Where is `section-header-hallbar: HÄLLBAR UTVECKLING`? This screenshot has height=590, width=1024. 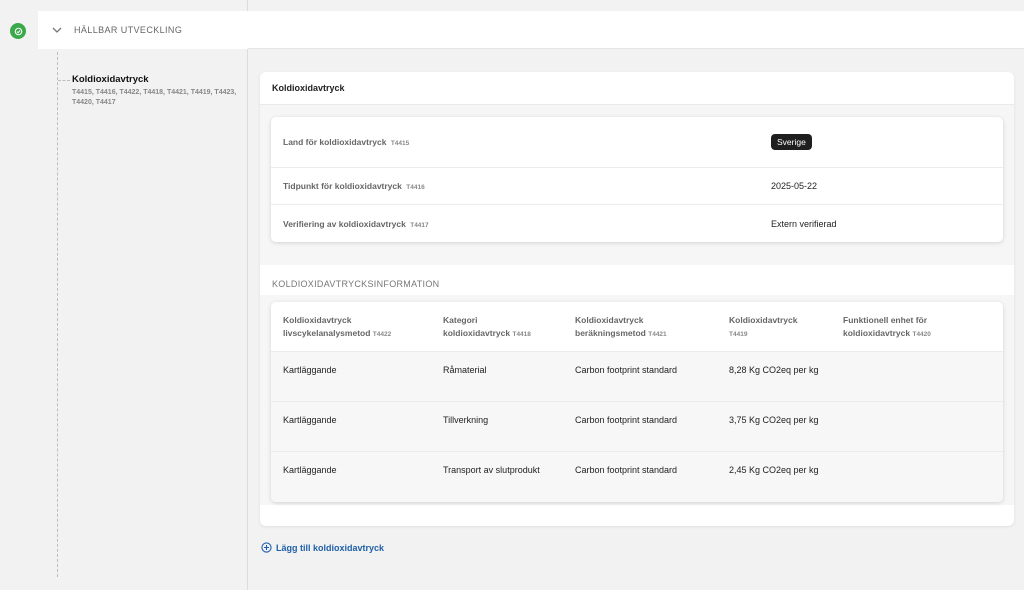
section-header-hallbar: HÄLLBAR UTVECKLING is located at coordinates (143, 30).